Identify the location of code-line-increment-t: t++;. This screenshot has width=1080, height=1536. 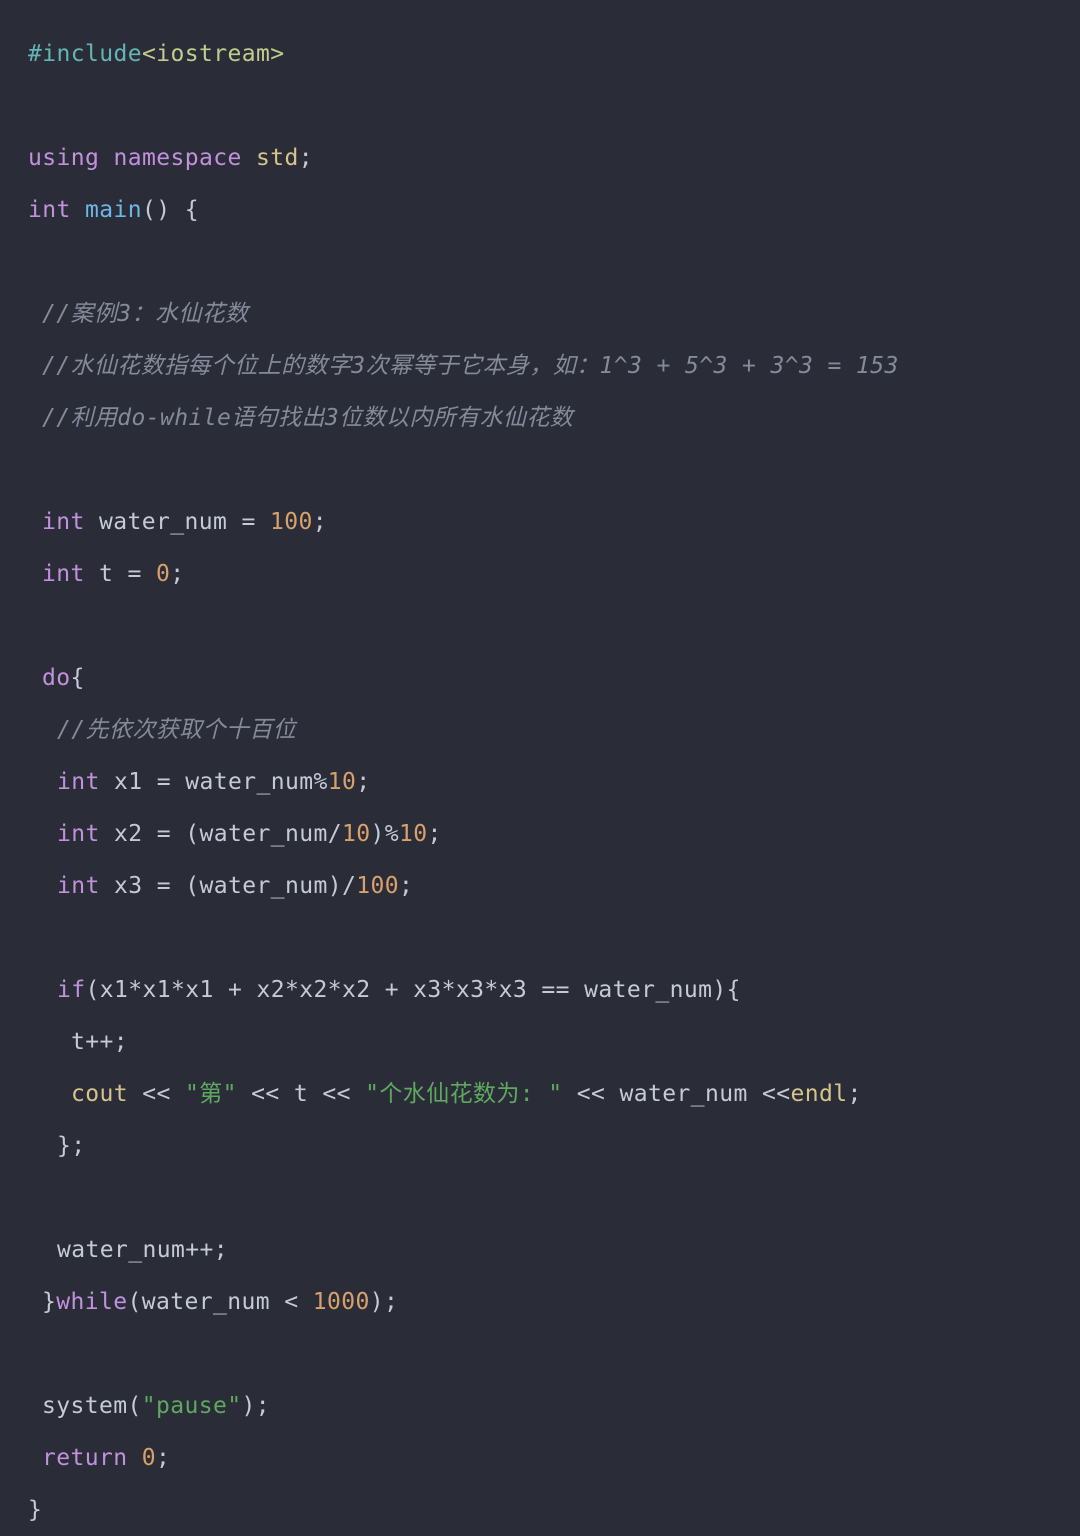
(99, 1042).